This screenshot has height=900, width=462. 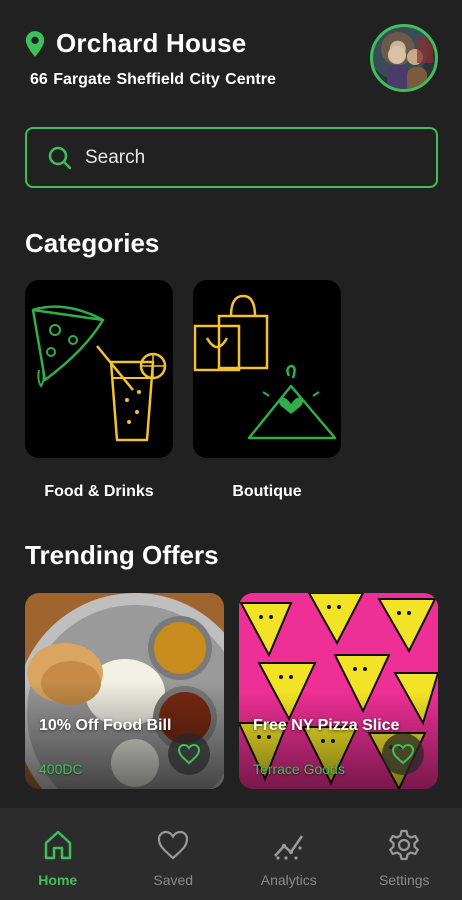 What do you see at coordinates (35, 43) in the screenshot?
I see `location-pin-icon` at bounding box center [35, 43].